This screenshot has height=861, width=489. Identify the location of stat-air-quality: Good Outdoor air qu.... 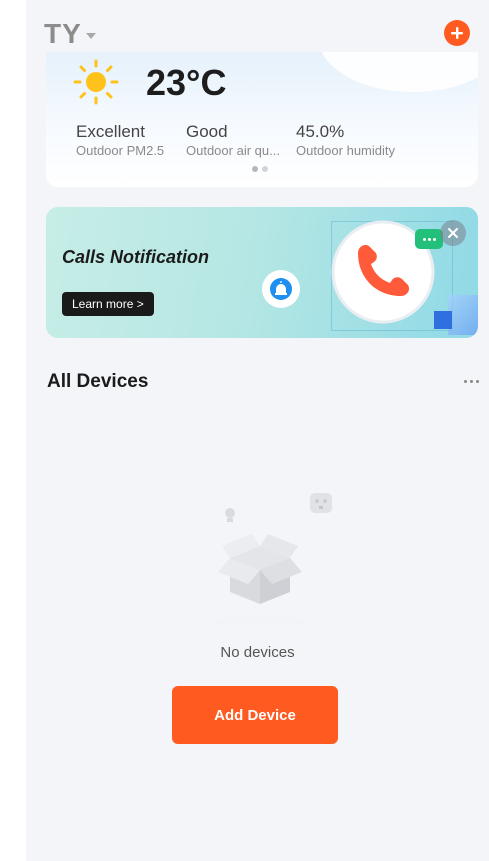
(233, 140).